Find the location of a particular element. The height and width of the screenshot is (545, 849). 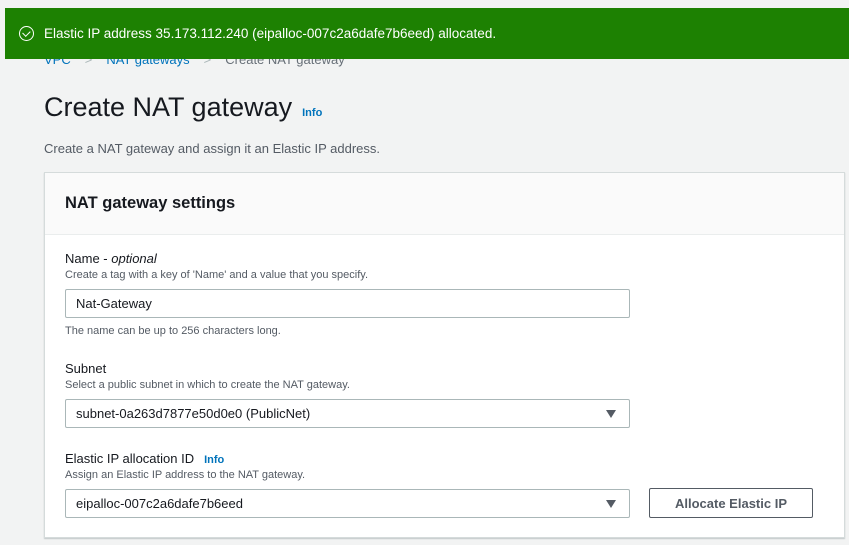

eip-select-value: eipalloc-007c2a6dafe7b6eed is located at coordinates (159, 503).